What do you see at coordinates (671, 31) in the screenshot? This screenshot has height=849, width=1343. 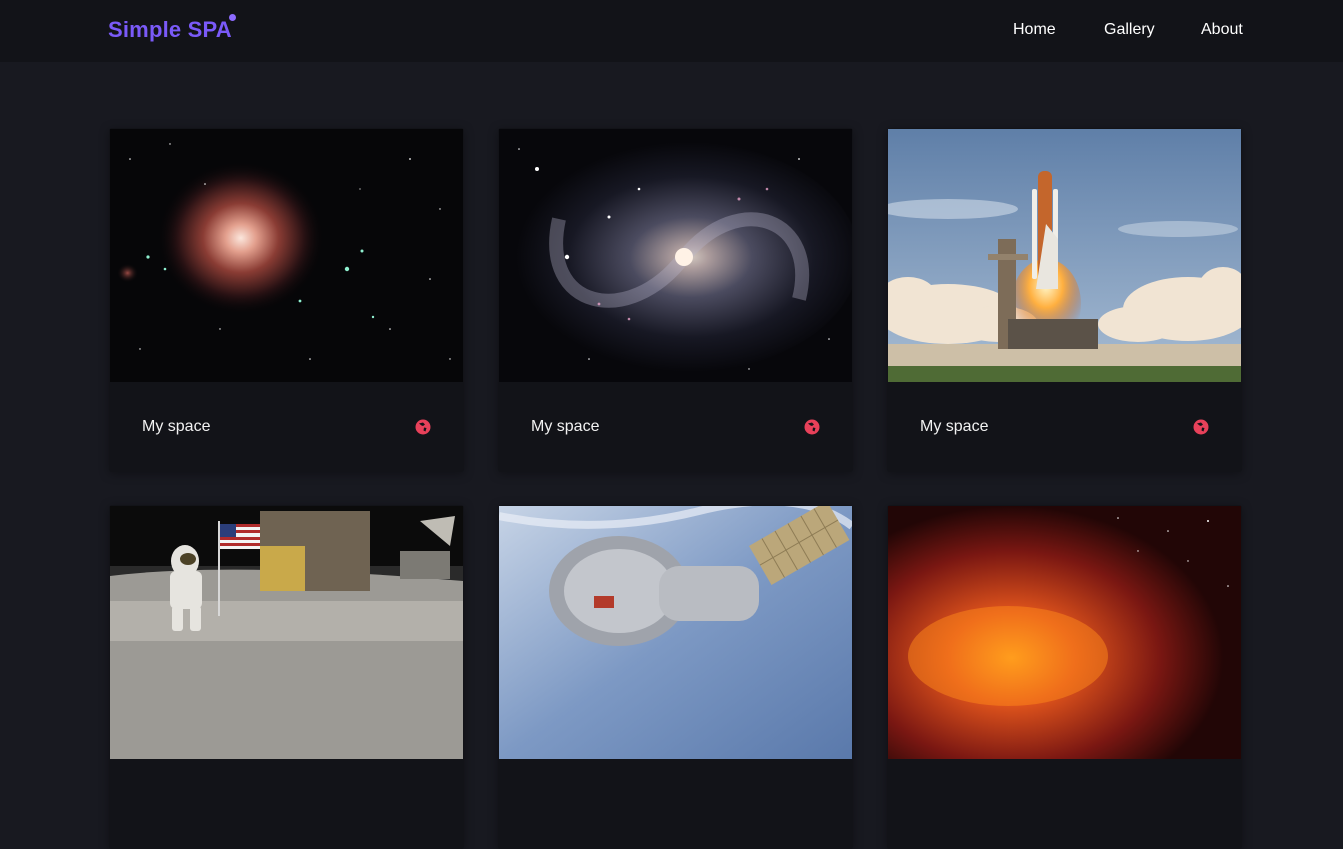 I see `navbar: Simple SPA Home Gallery About` at bounding box center [671, 31].